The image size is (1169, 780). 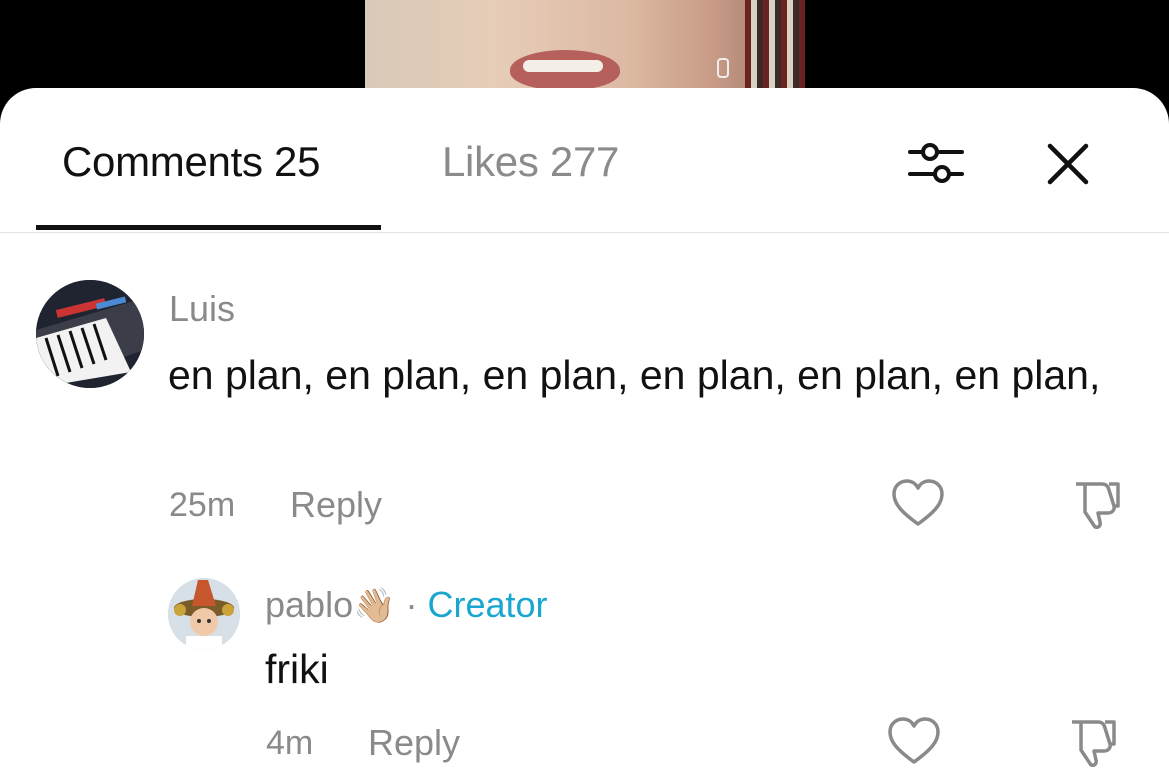 What do you see at coordinates (191, 162) in the screenshot?
I see `tab-comments: Comments 25` at bounding box center [191, 162].